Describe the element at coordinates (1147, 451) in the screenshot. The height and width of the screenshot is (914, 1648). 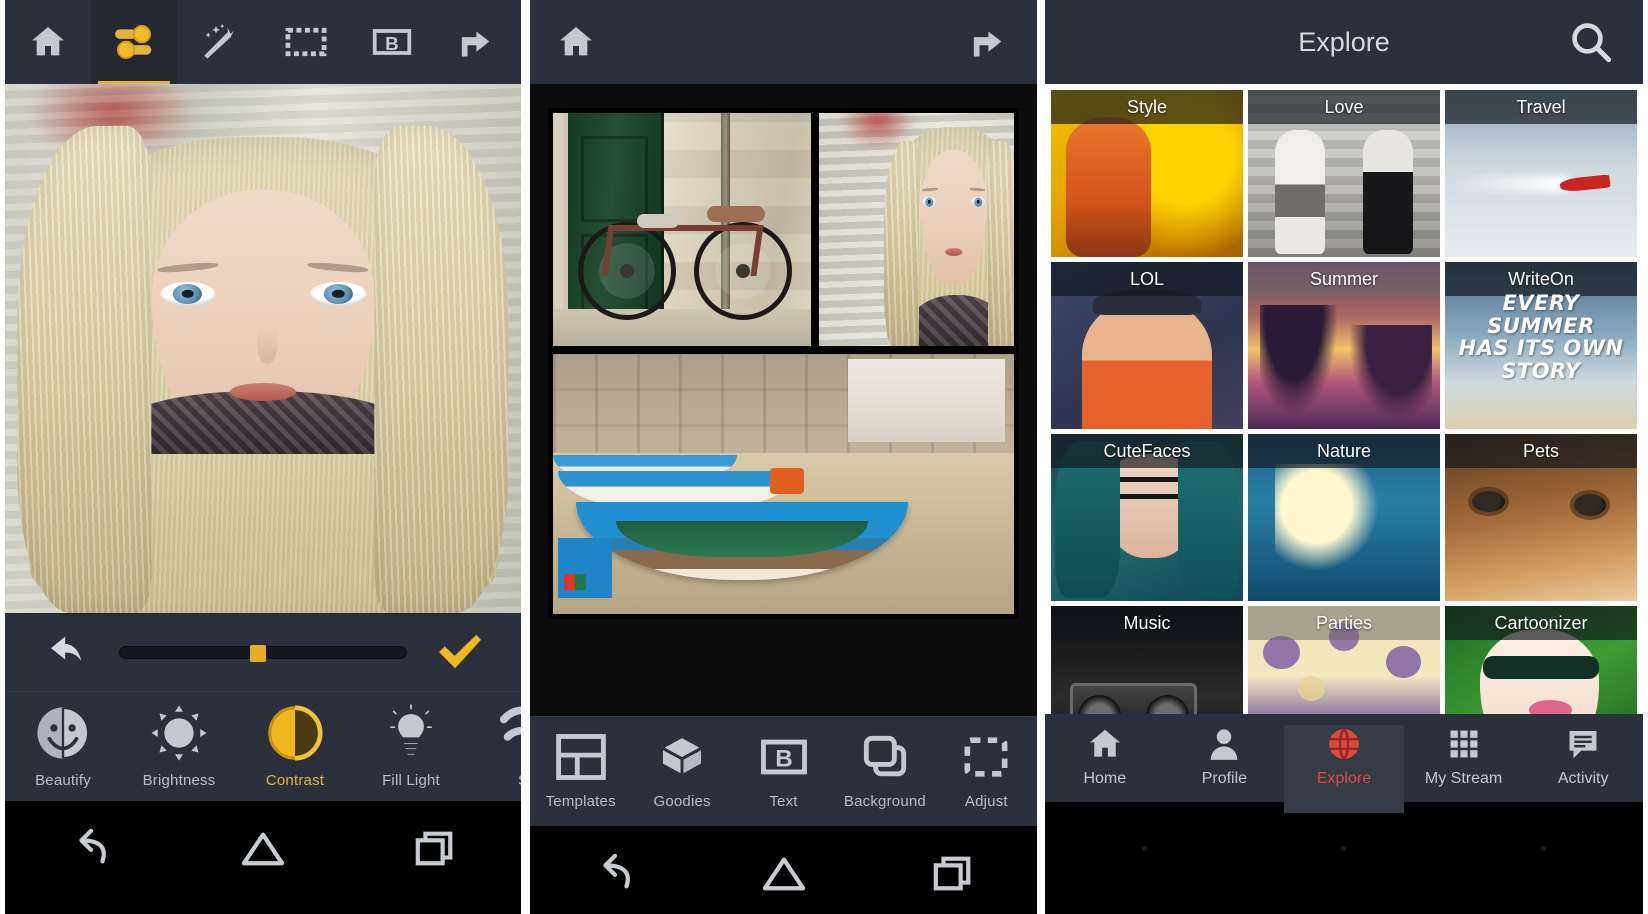
I see `tile-label: CuteFaces` at that location.